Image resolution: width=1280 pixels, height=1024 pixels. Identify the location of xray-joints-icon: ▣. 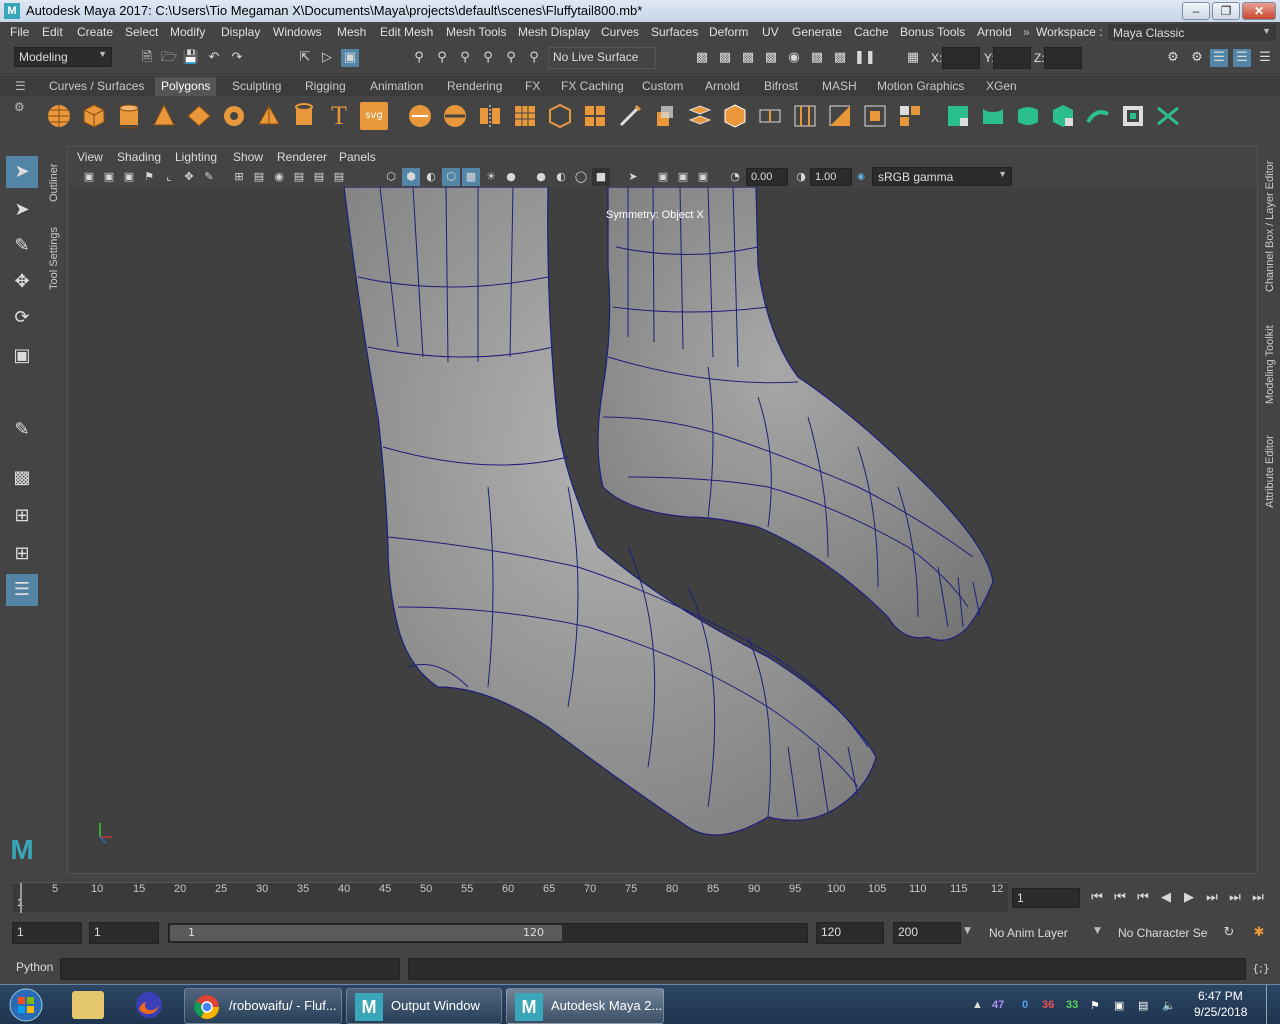
(683, 177).